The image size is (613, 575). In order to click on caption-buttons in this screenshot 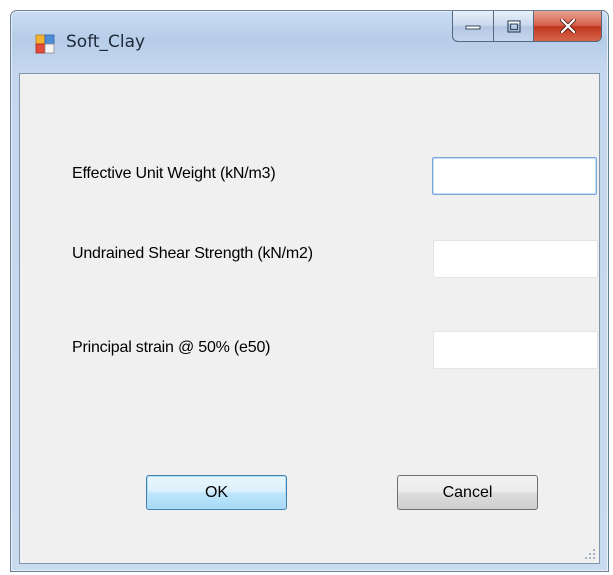, I will do `click(527, 26)`.